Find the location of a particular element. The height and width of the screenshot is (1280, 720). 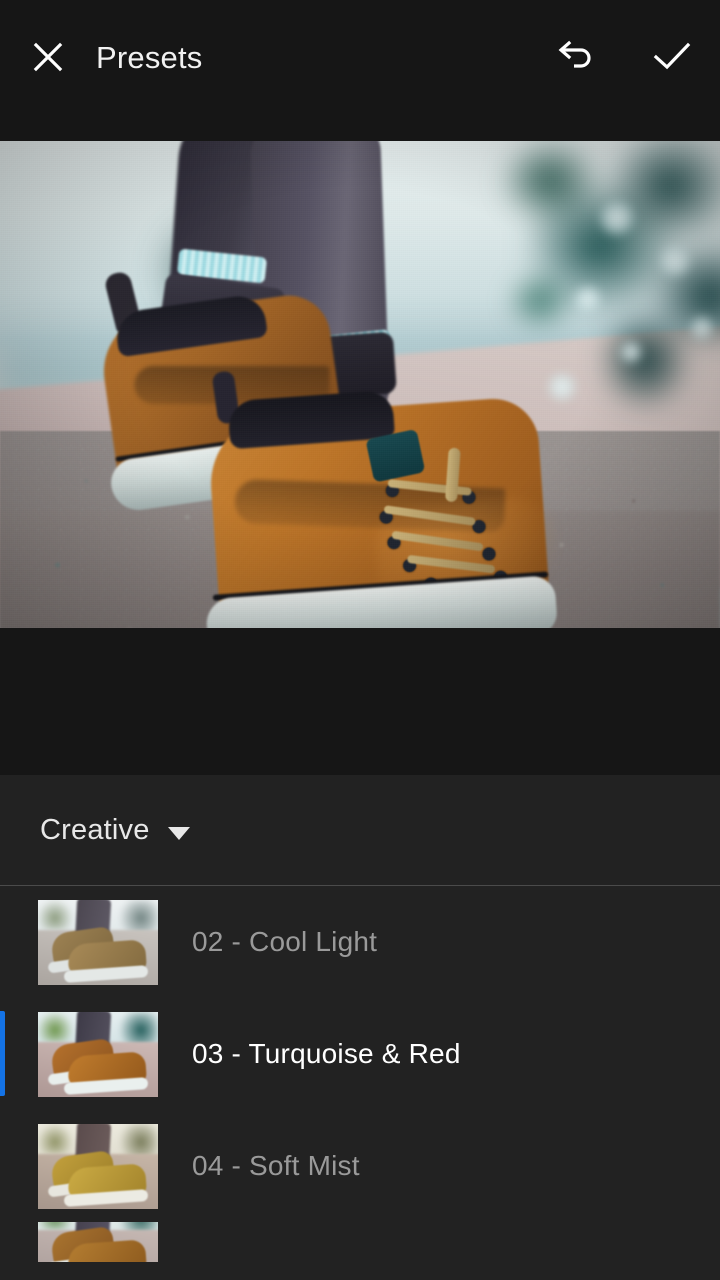

confirm-button is located at coordinates (672, 57).